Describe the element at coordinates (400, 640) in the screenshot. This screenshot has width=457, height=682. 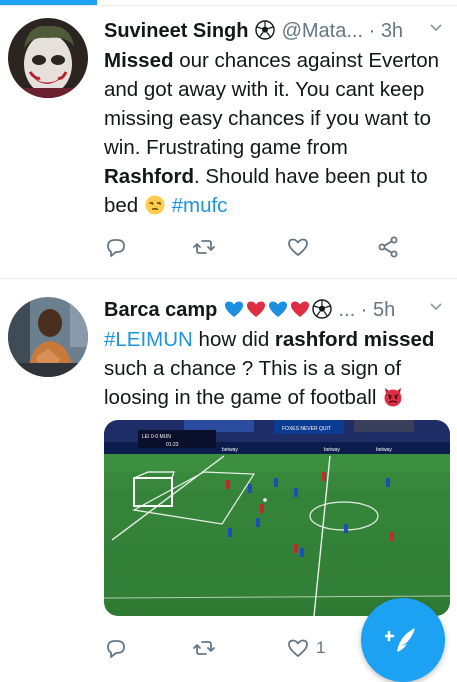
I see `compose-tweet-icon` at that location.